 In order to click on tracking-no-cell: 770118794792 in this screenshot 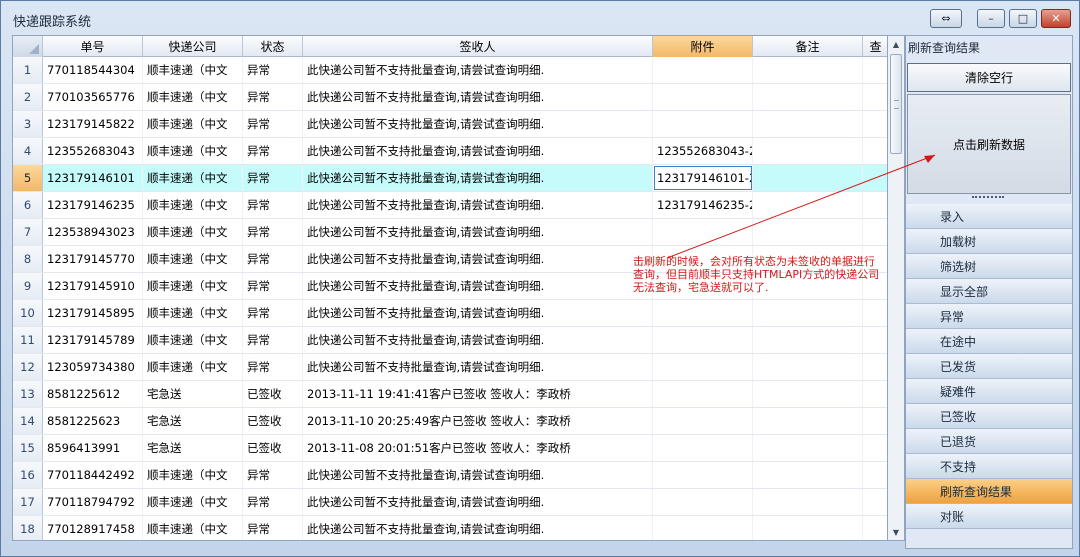, I will do `click(93, 502)`.